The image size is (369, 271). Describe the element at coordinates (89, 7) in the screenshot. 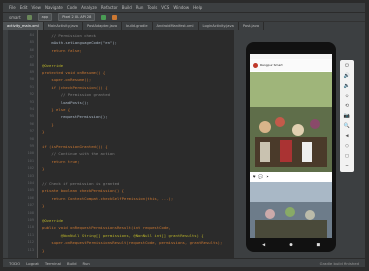

I see `menu-item-analyze: Analyze` at that location.